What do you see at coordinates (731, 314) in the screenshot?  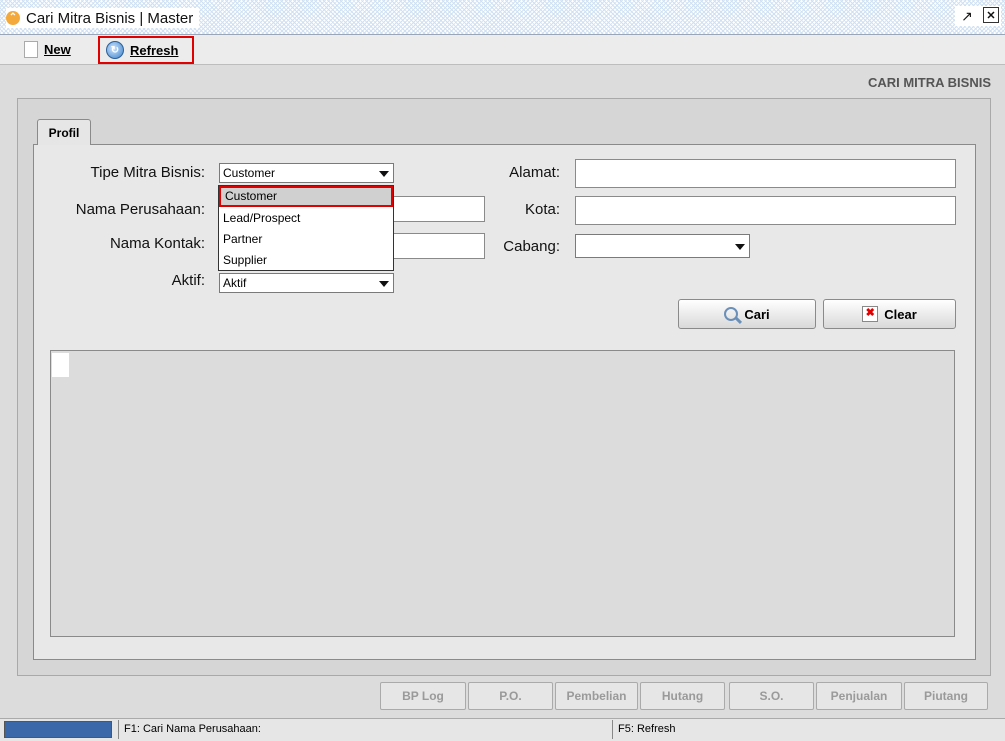 I see `search-icon` at bounding box center [731, 314].